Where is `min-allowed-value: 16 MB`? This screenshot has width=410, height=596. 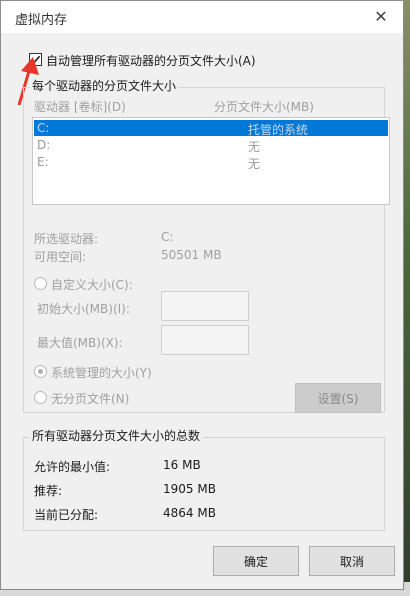 min-allowed-value: 16 MB is located at coordinates (182, 465).